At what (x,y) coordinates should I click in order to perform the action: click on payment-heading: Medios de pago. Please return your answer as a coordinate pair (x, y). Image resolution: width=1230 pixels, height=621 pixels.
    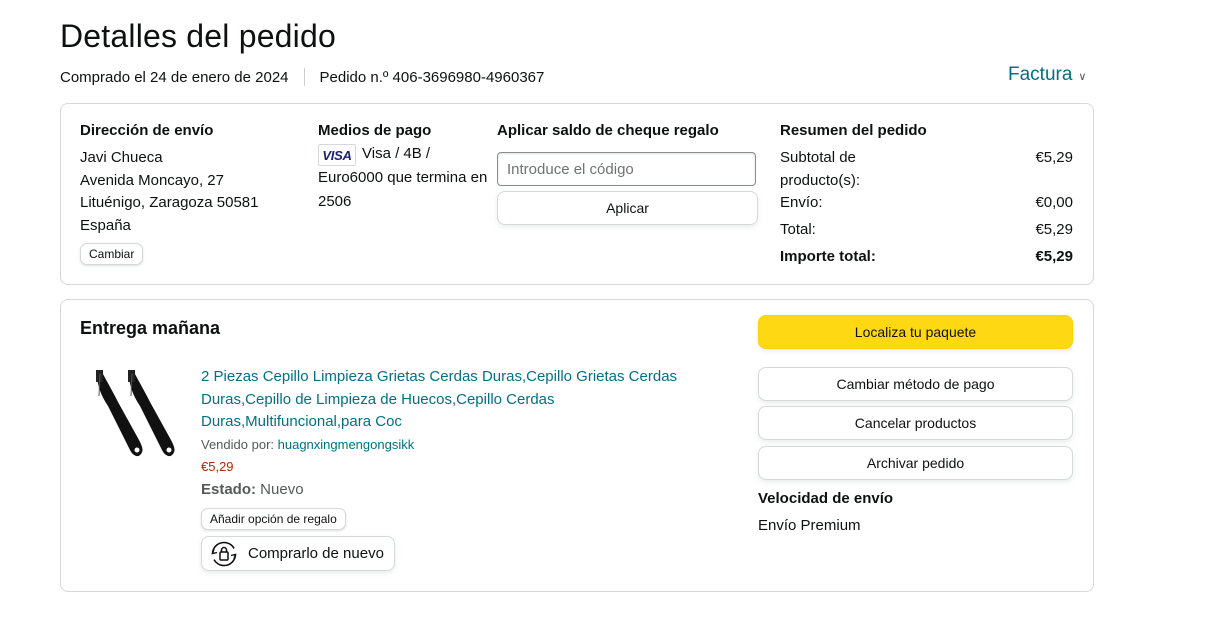
    Looking at the image, I should click on (375, 130).